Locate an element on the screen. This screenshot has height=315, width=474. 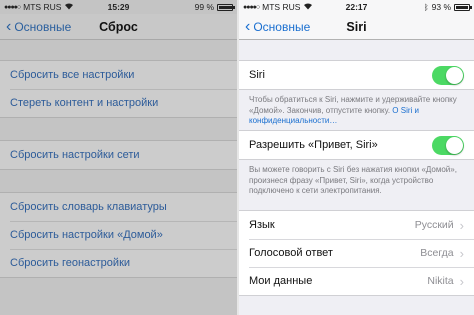
voice-feedback-label: Голосовой ответ is located at coordinates (291, 253).